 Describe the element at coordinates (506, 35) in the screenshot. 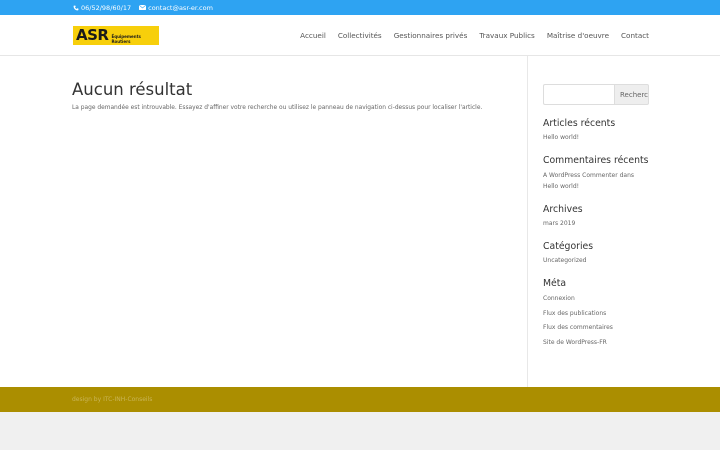

I see `nav-item-travaux-publics: Travaux Publics` at that location.